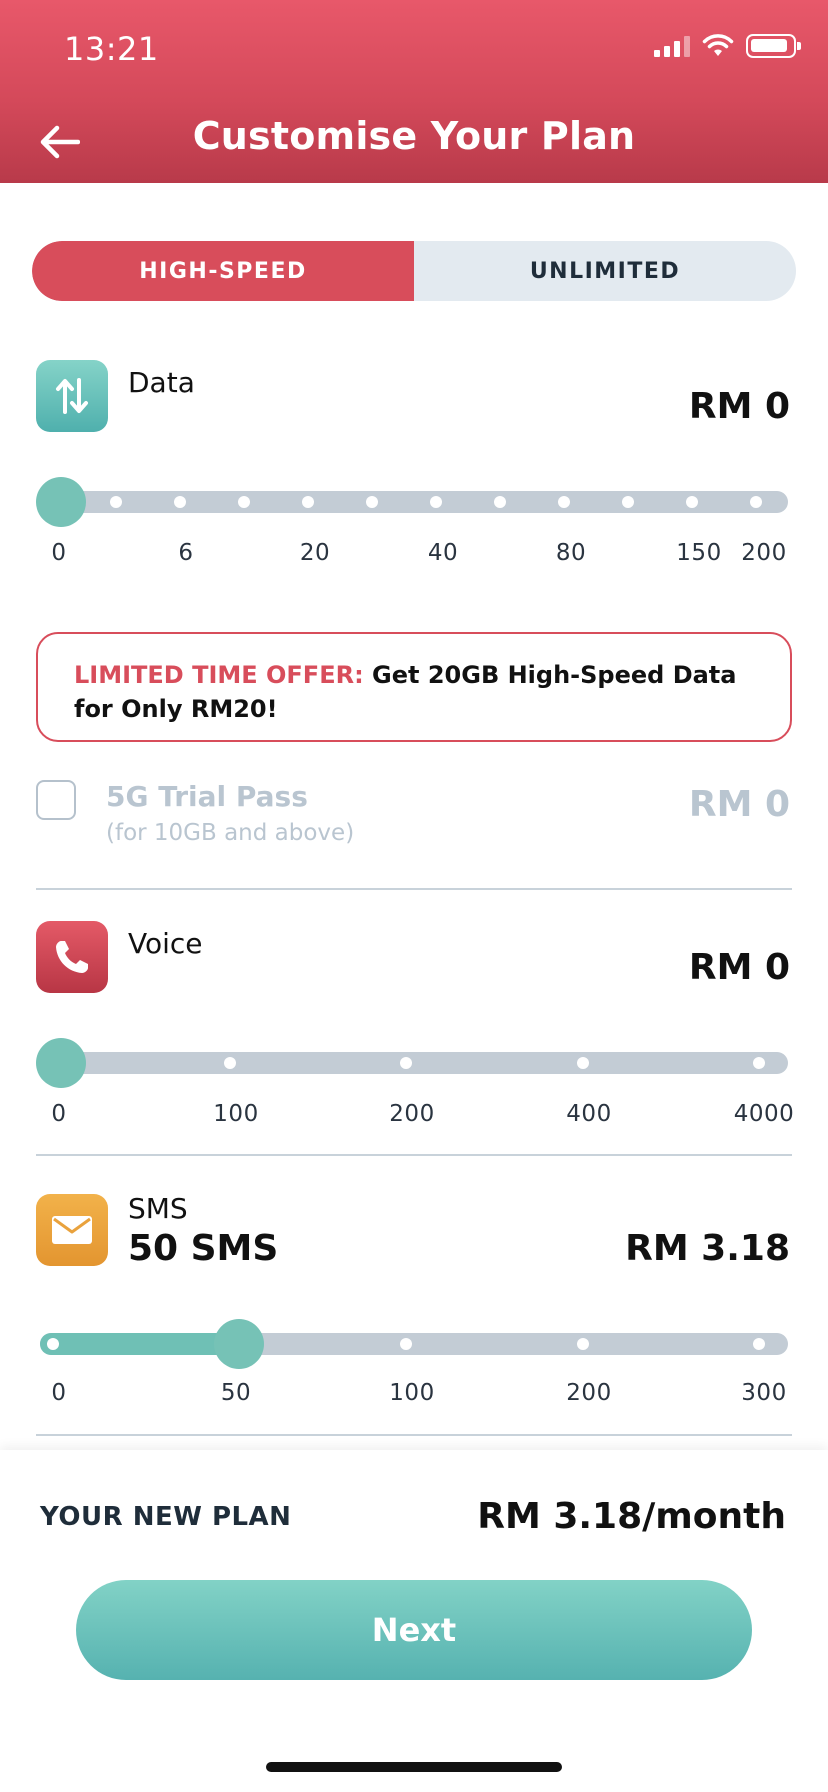 The height and width of the screenshot is (1792, 828). Describe the element at coordinates (56, 800) in the screenshot. I see `trial-pass-checkbox` at that location.